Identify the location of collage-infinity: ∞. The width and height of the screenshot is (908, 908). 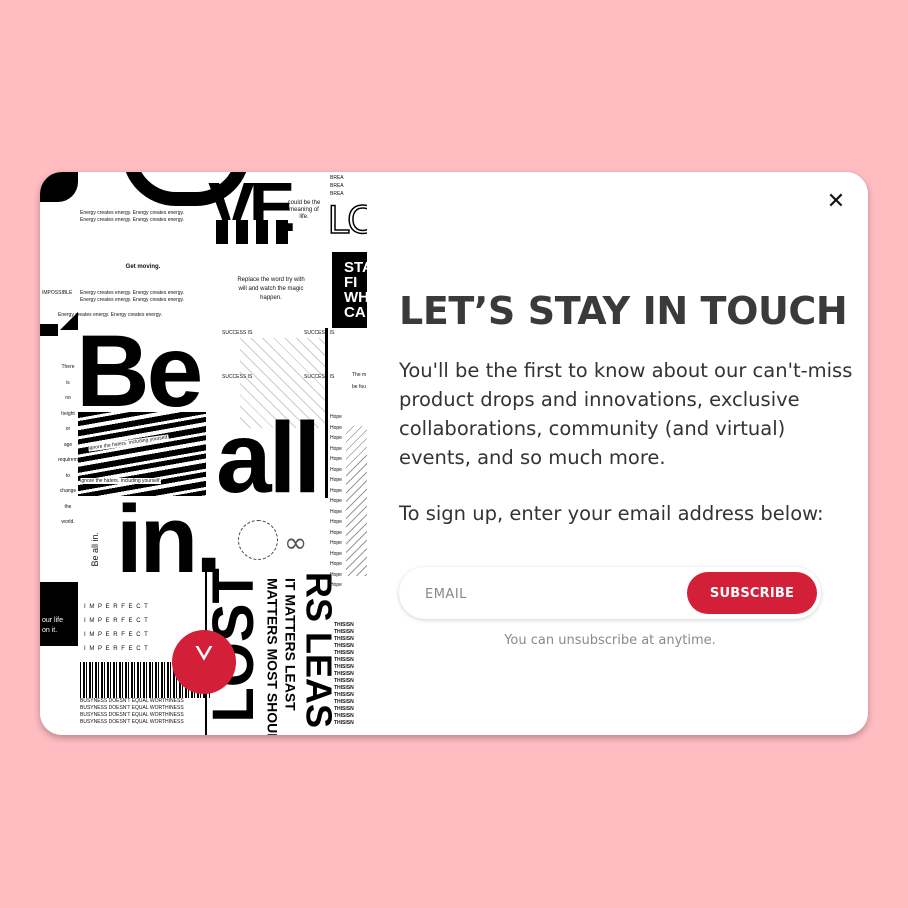
(296, 542).